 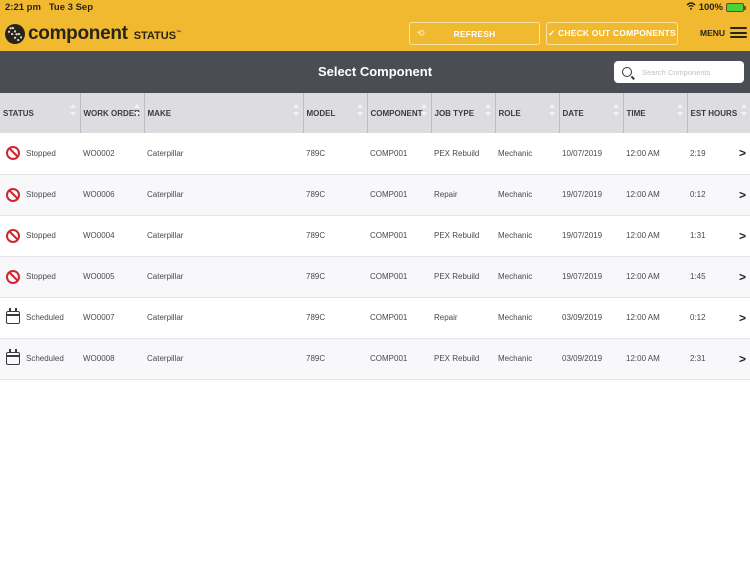 What do you see at coordinates (718, 236) in the screenshot?
I see `cell-est-hours: 1:31 >` at bounding box center [718, 236].